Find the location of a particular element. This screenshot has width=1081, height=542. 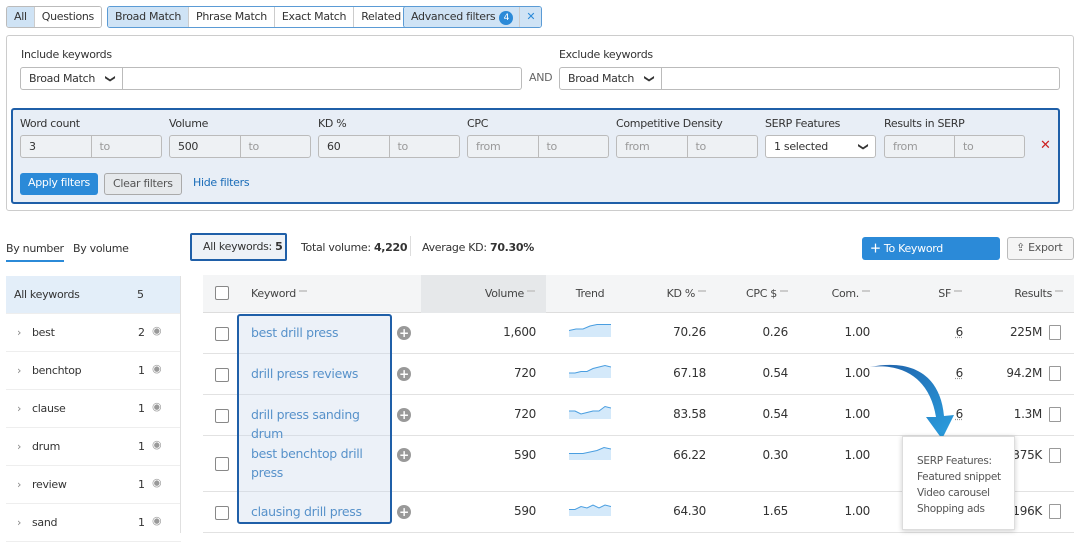

exclude-match-select: Broad Match ❯ is located at coordinates (610, 78).